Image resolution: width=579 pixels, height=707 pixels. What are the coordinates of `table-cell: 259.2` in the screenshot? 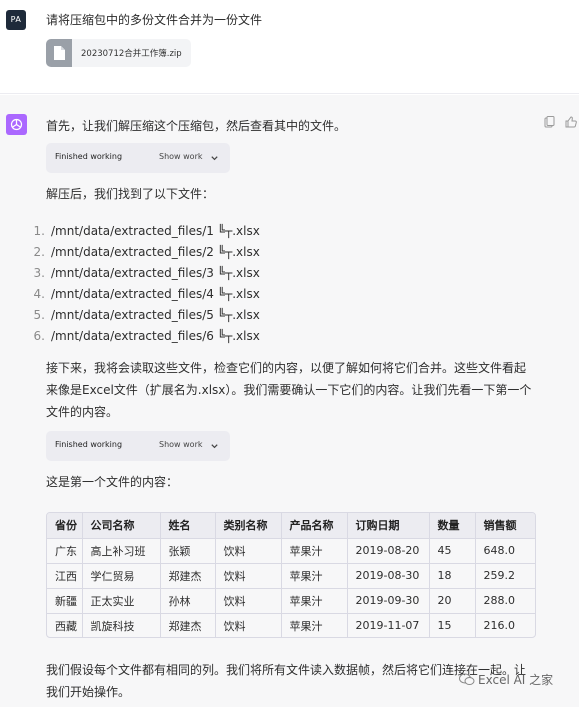 It's located at (505, 576).